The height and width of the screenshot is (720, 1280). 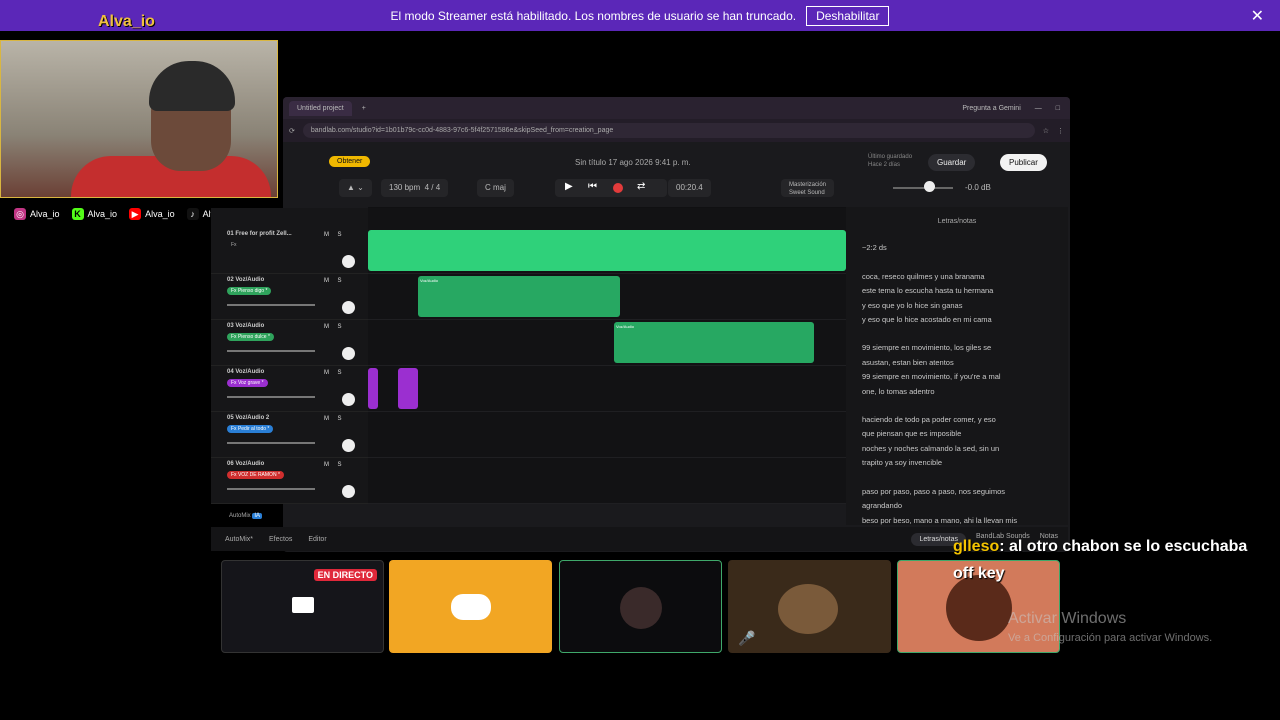 I want to click on record-icon, so click(x=618, y=188).